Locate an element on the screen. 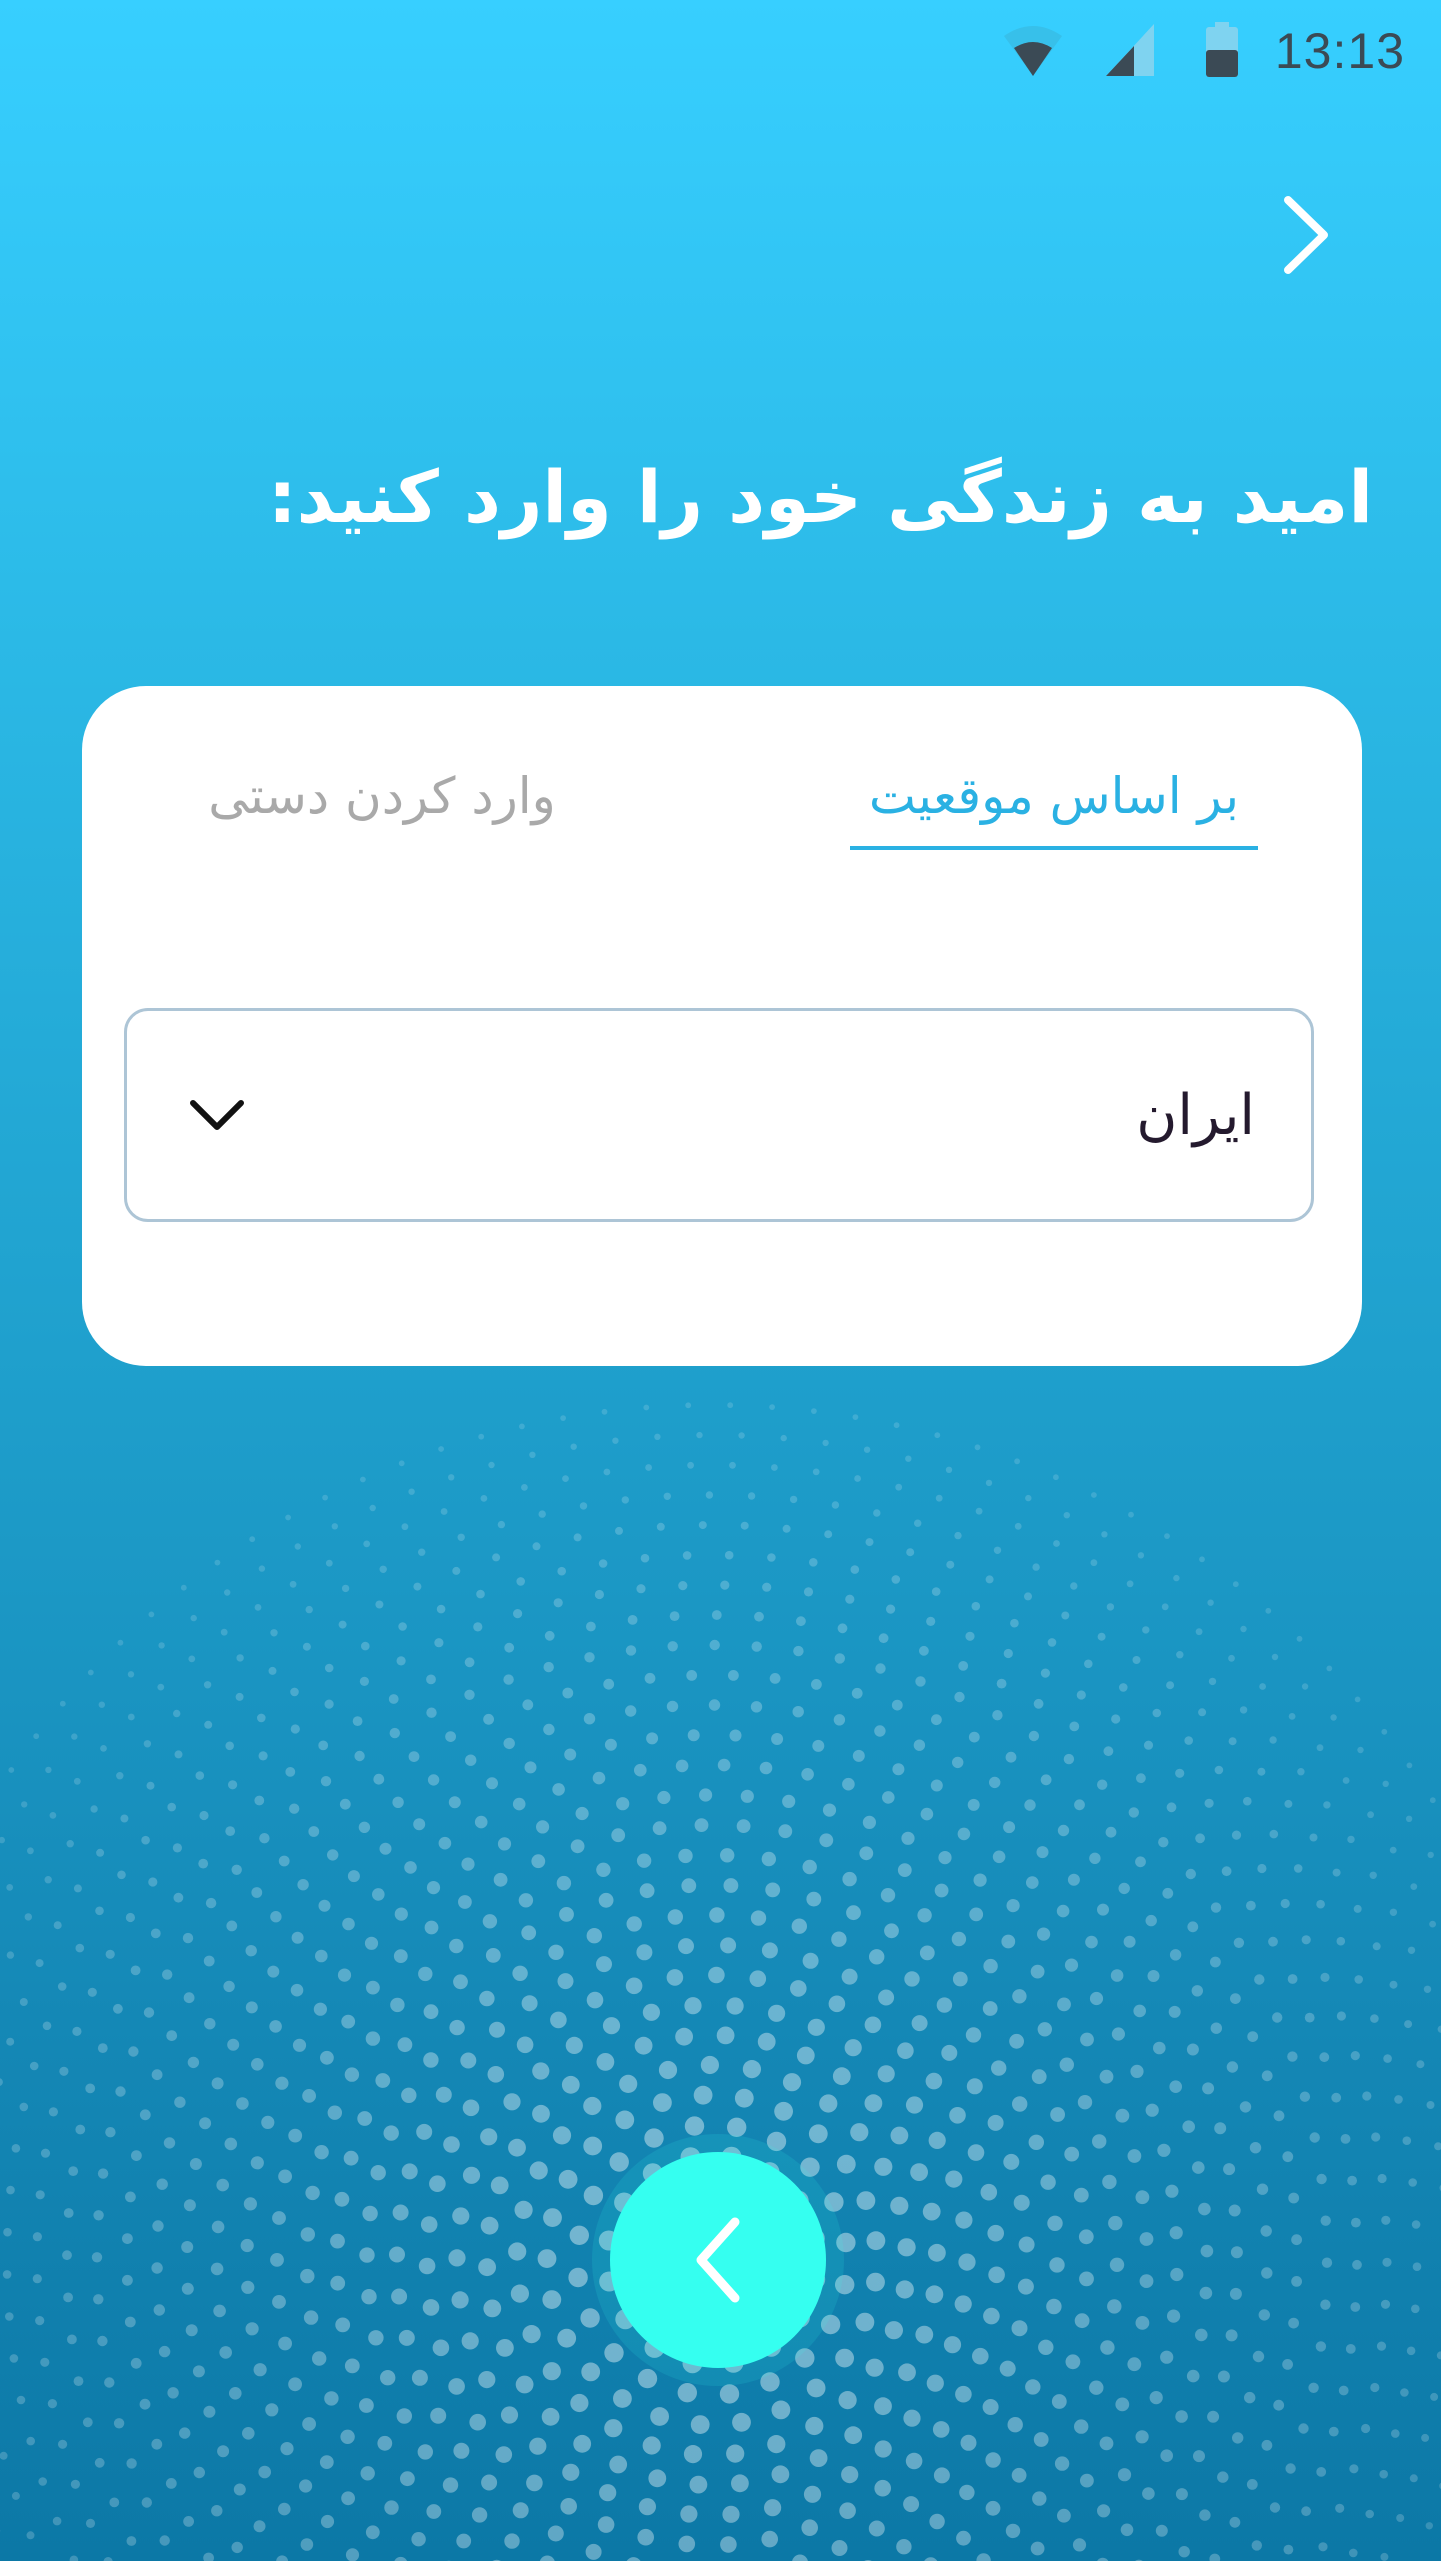 The width and height of the screenshot is (1441, 2561). wifi-icon is located at coordinates (1033, 52).